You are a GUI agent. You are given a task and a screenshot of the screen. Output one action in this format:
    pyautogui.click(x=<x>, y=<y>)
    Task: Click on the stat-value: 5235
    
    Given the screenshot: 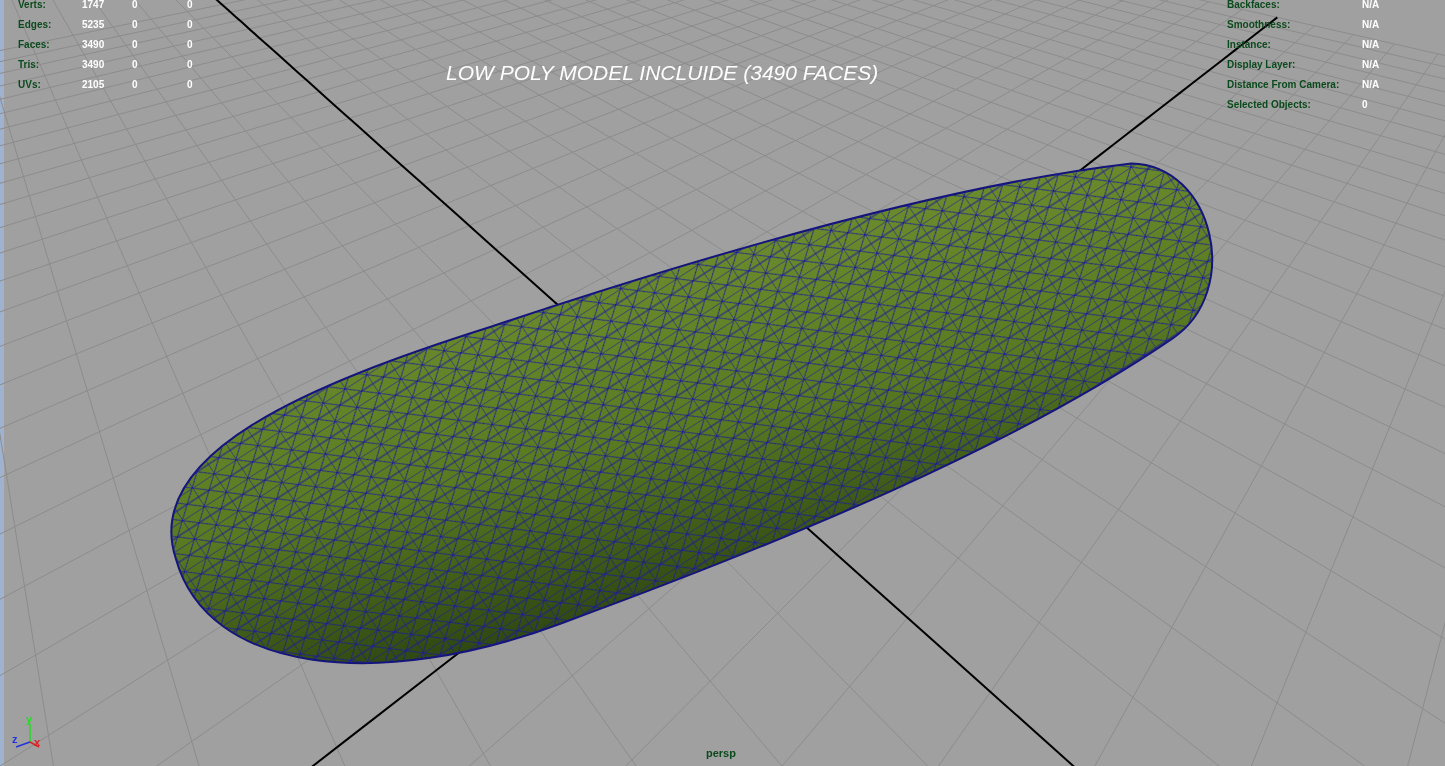 What is the action you would take?
    pyautogui.click(x=94, y=25)
    